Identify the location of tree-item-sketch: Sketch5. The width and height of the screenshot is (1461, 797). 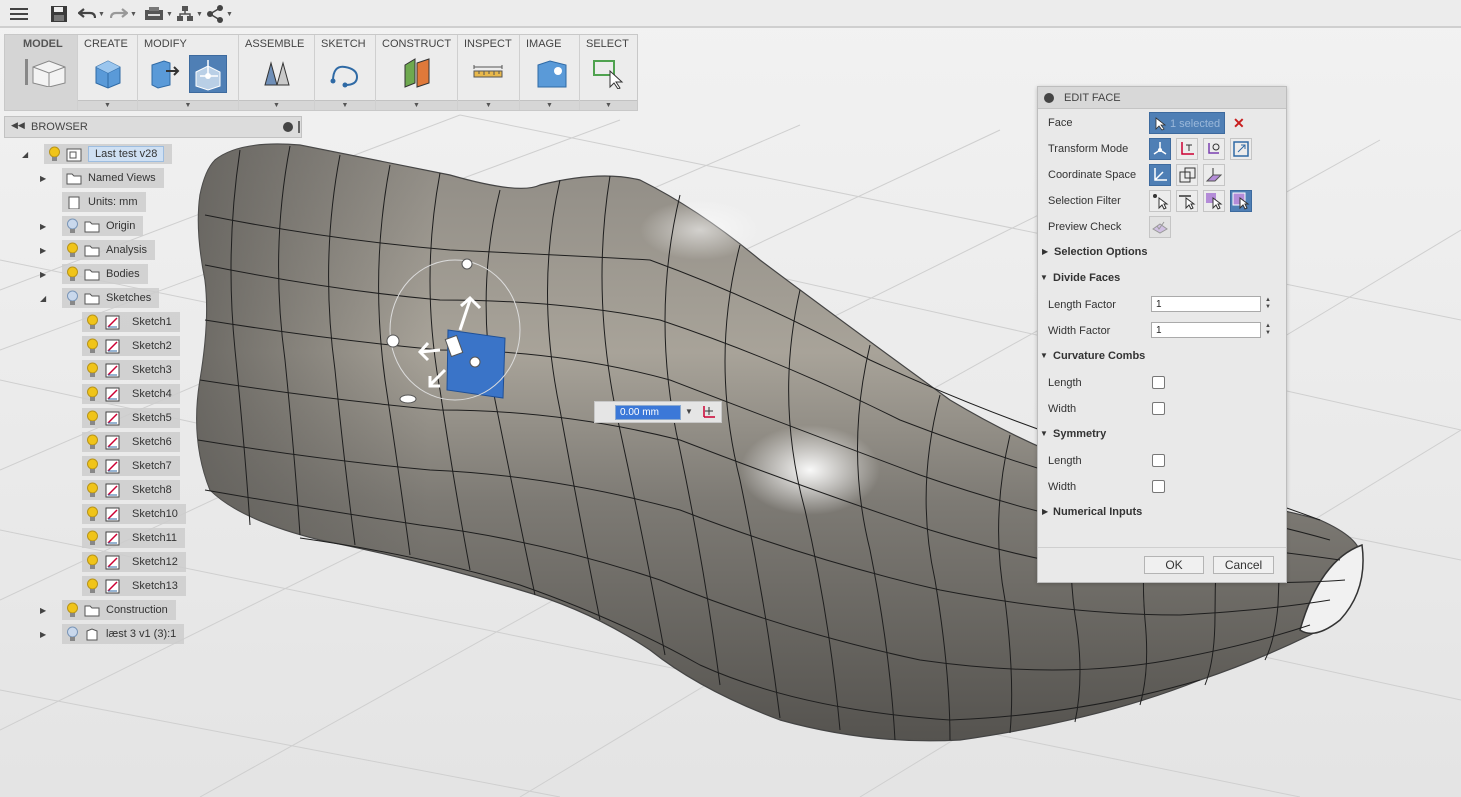
(131, 418).